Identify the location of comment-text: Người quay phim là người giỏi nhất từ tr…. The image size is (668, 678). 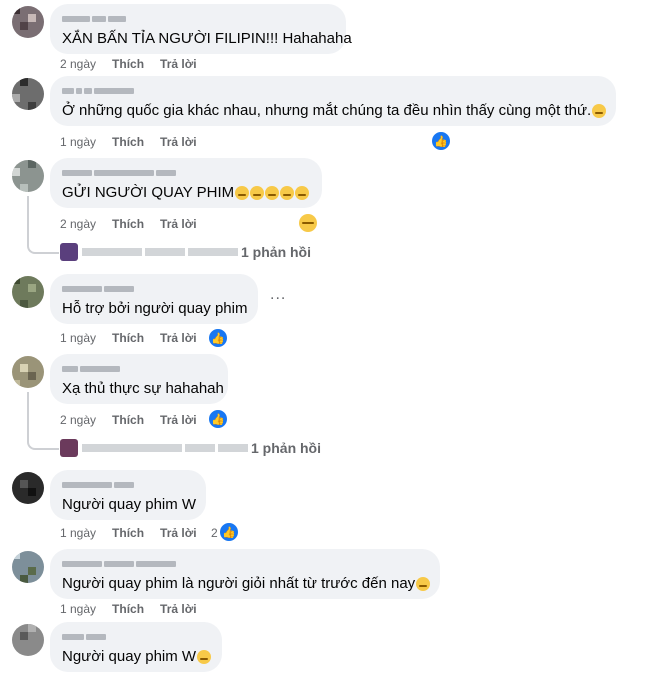
(246, 584).